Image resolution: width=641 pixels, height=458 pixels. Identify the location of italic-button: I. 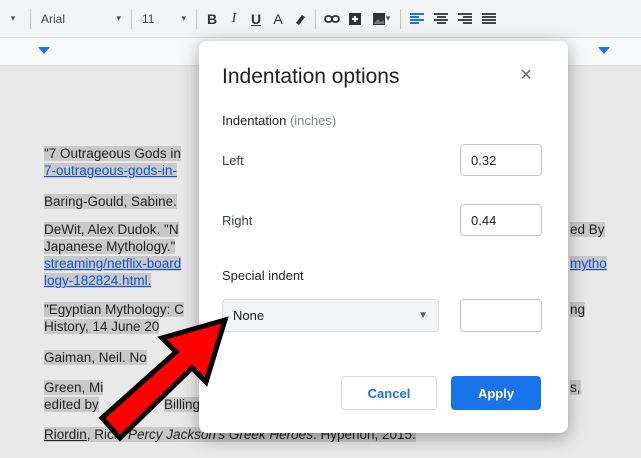
(234, 19).